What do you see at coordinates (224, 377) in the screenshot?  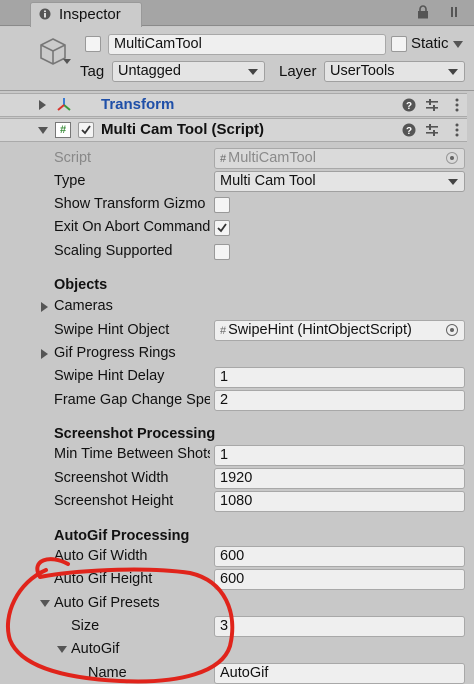 I see `swipe-delay-value: 1` at bounding box center [224, 377].